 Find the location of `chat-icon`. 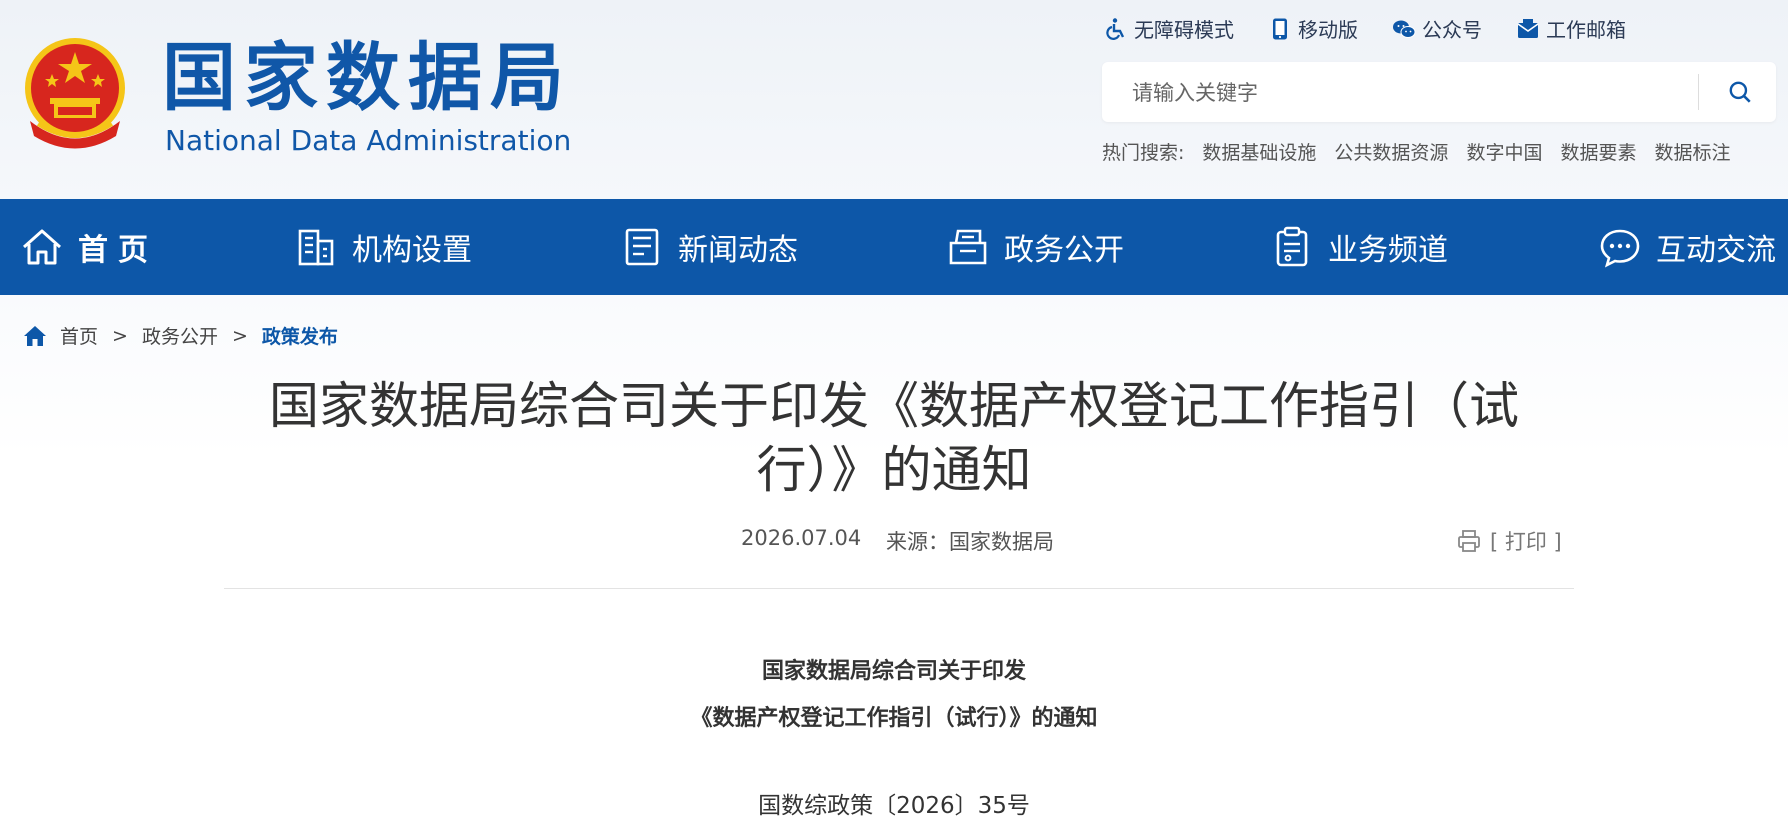

chat-icon is located at coordinates (1620, 248).